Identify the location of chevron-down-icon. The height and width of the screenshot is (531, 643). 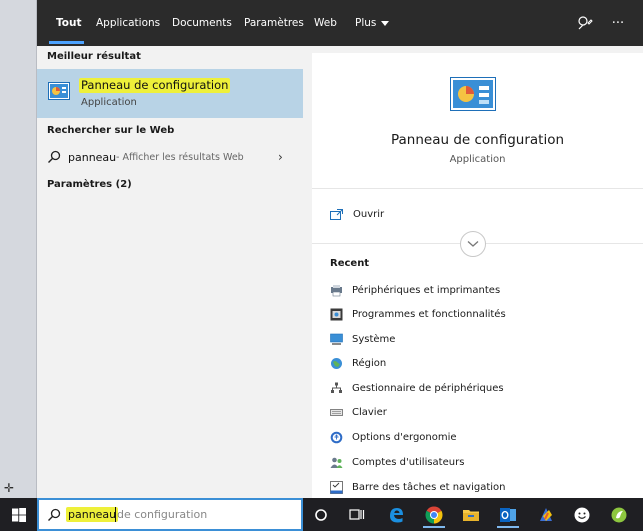
(473, 244).